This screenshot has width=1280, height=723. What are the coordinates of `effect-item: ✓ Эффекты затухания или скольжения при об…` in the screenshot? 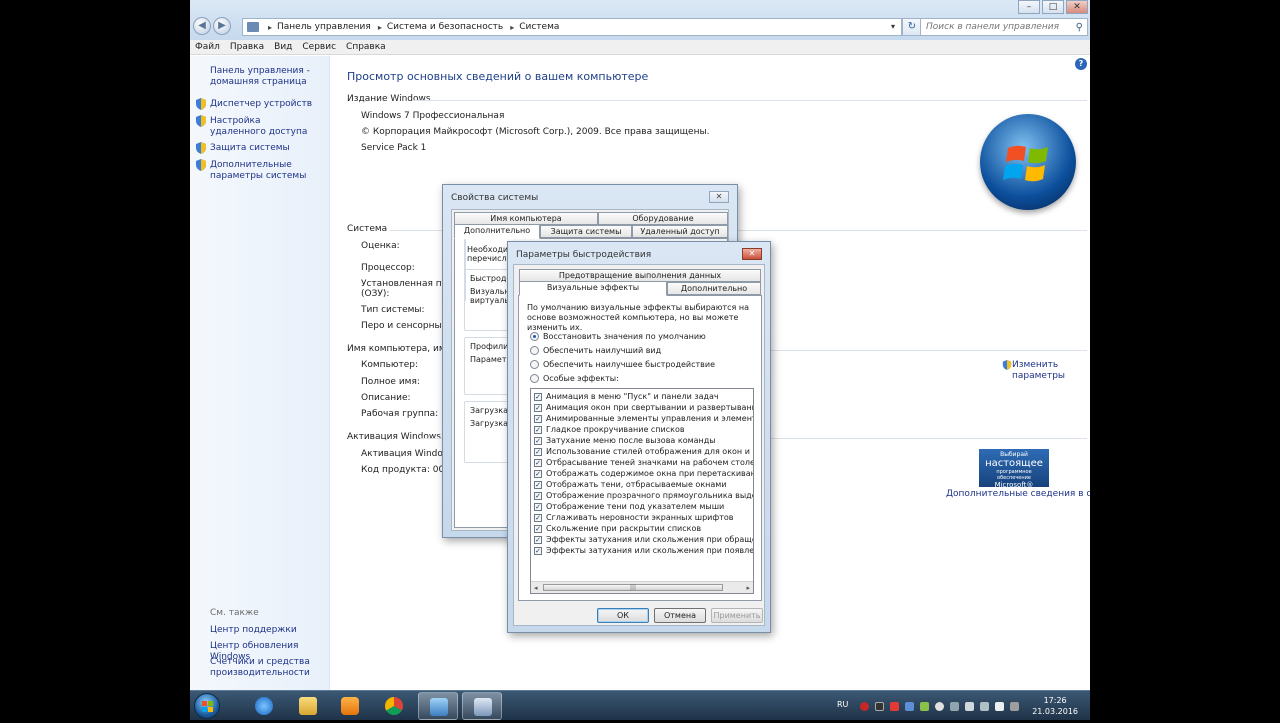 It's located at (643, 539).